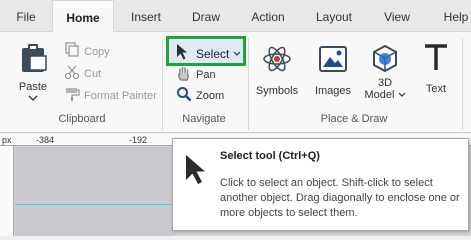 The height and width of the screenshot is (240, 471). I want to click on hand-icon, so click(184, 74).